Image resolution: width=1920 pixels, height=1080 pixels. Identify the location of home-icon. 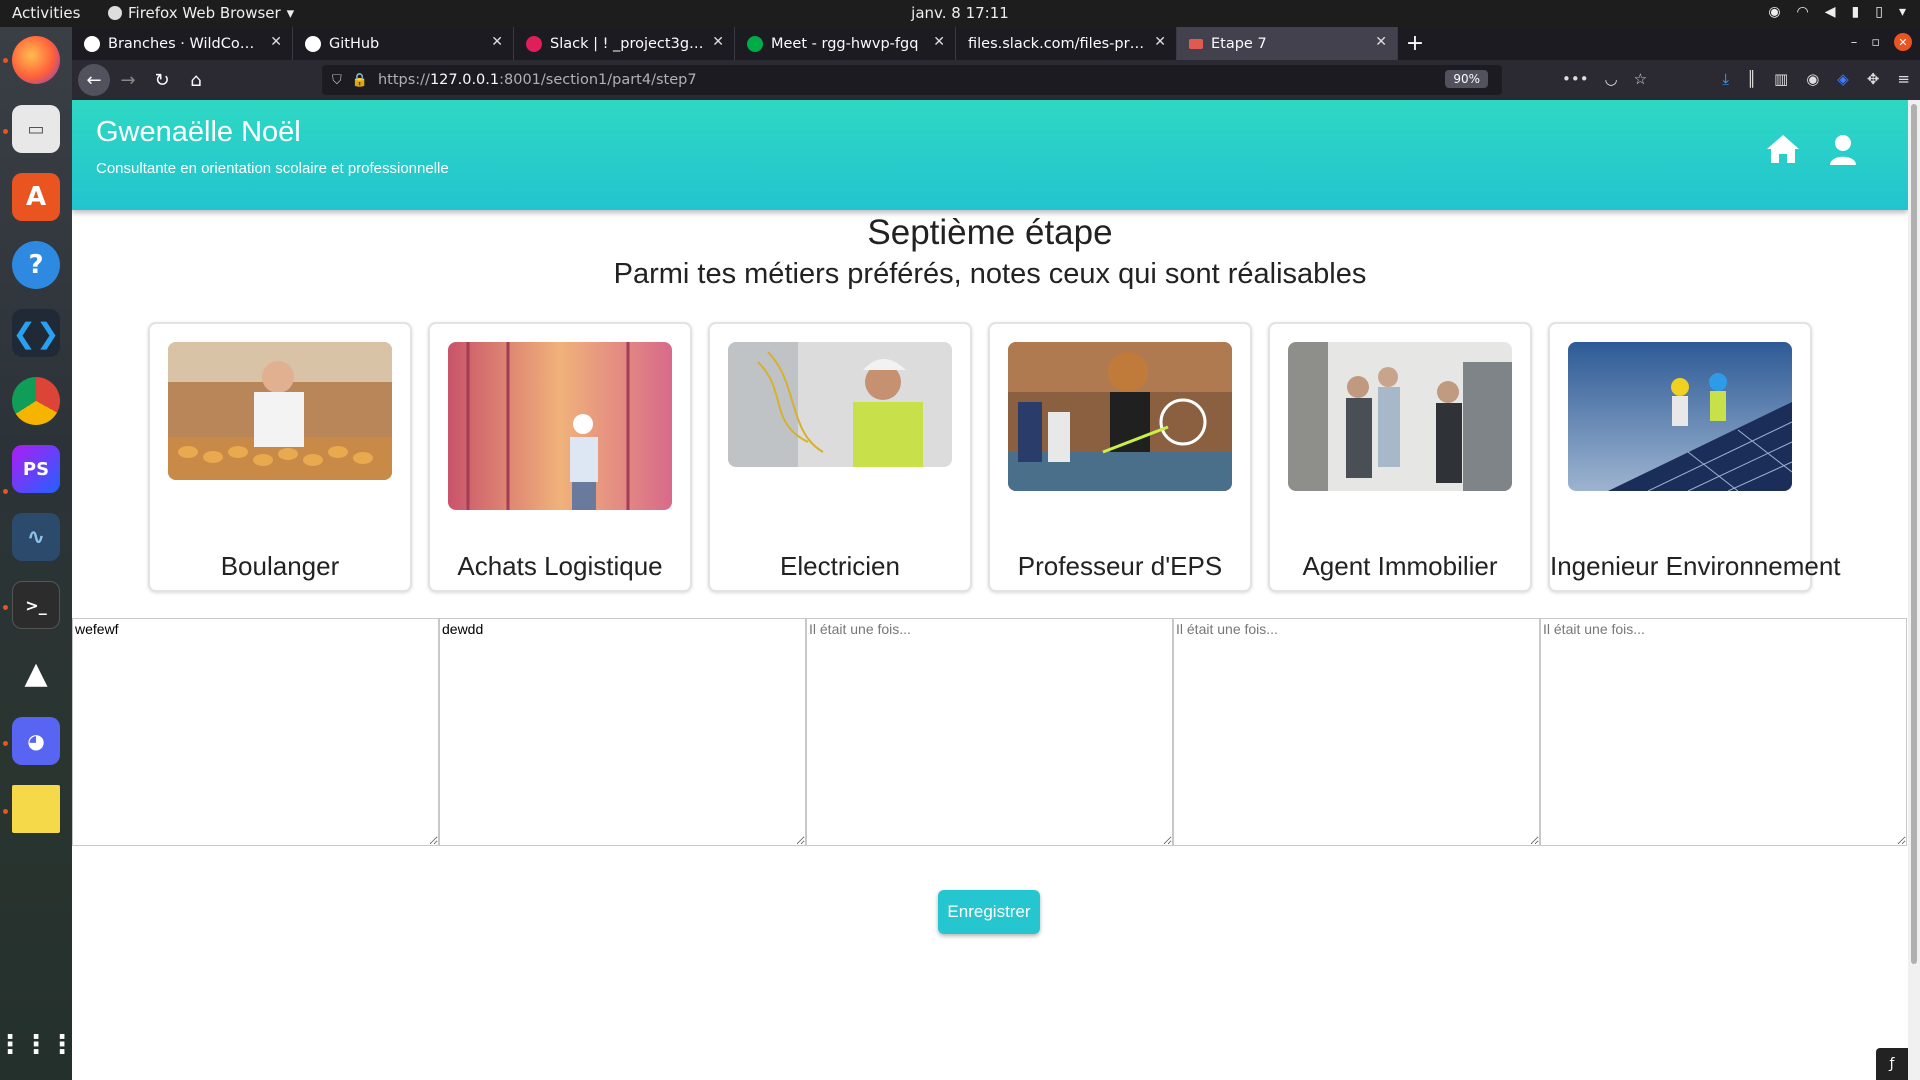
(1783, 149).